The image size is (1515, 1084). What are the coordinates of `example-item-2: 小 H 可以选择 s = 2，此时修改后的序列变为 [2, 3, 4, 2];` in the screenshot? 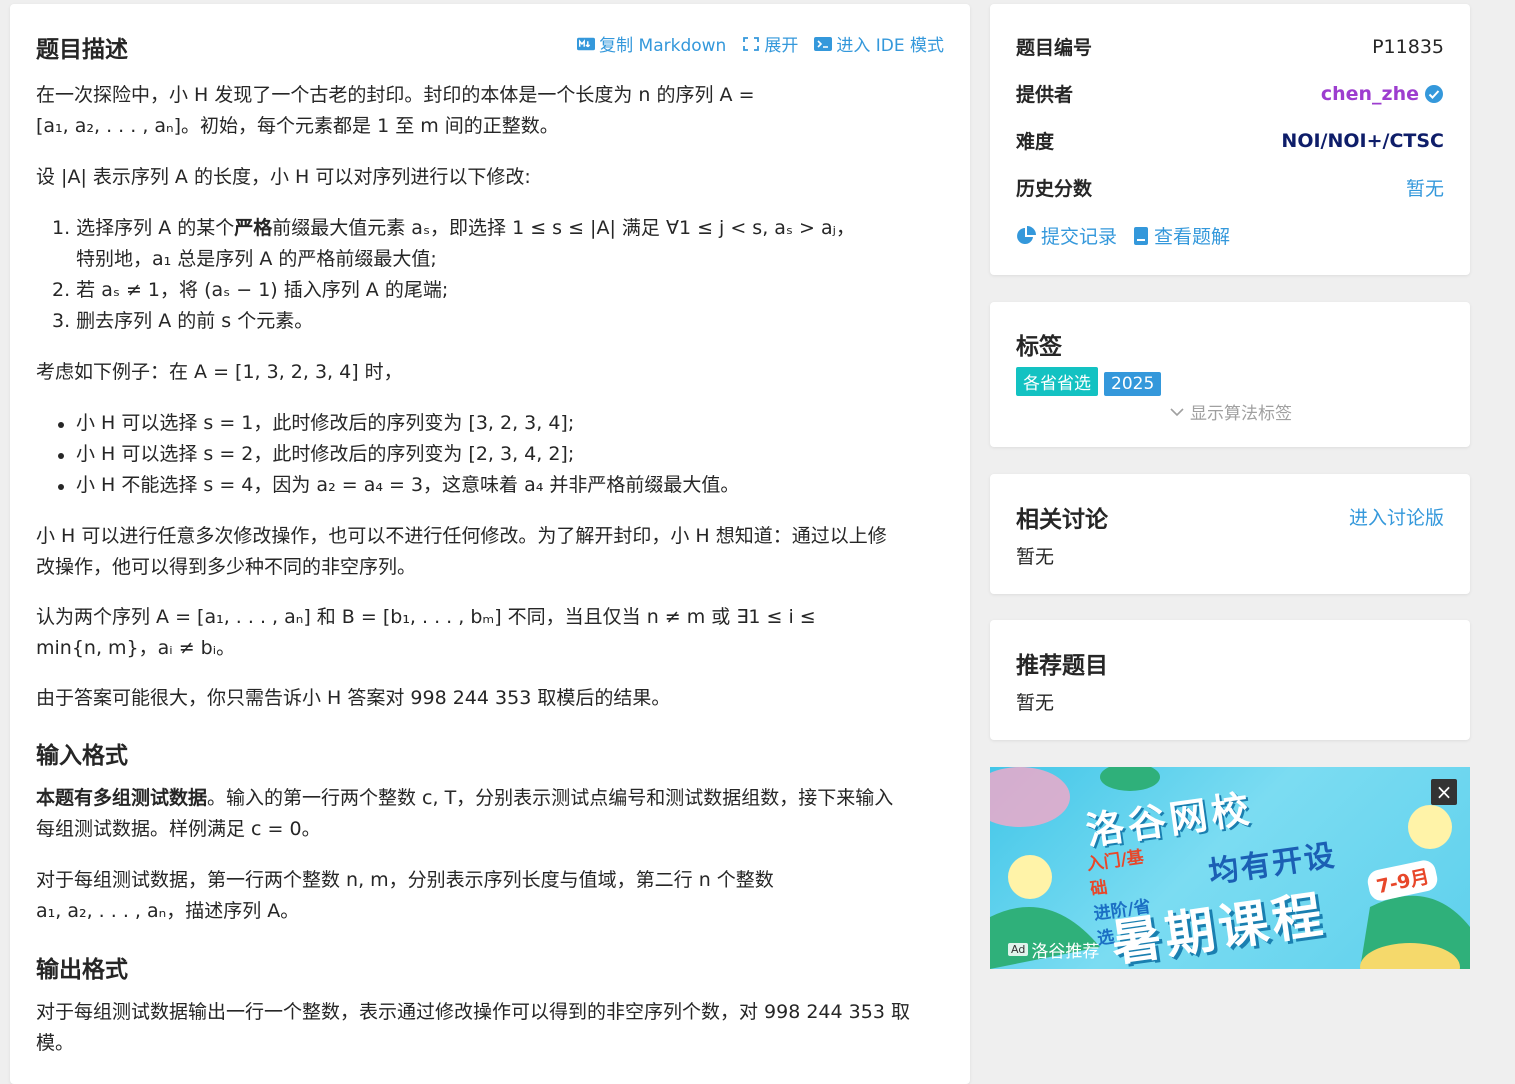 It's located at (325, 454).